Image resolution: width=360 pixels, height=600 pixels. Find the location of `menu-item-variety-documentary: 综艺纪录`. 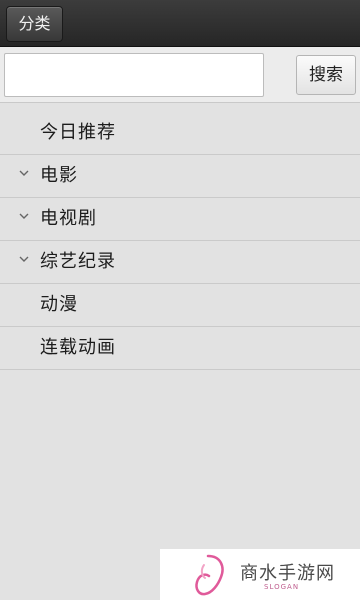

menu-item-variety-documentary: 综艺纪录 is located at coordinates (180, 262).